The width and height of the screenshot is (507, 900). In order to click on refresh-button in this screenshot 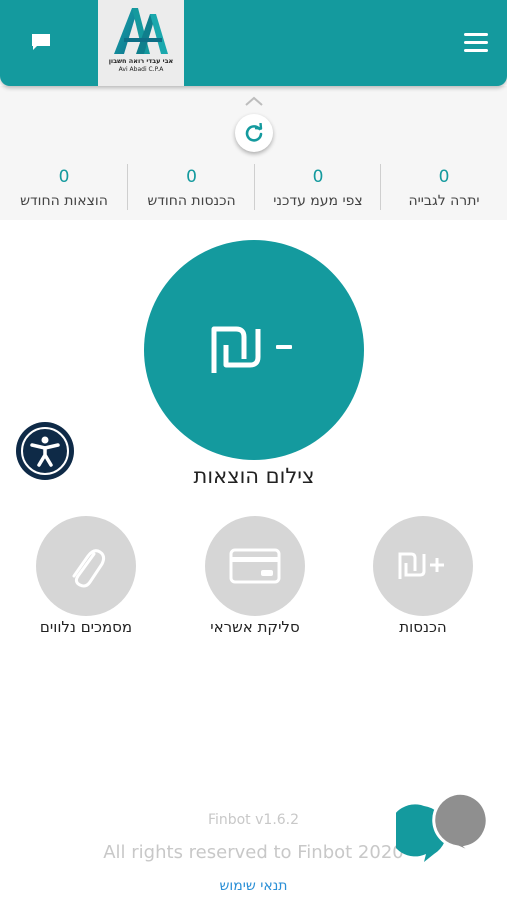, I will do `click(254, 133)`.